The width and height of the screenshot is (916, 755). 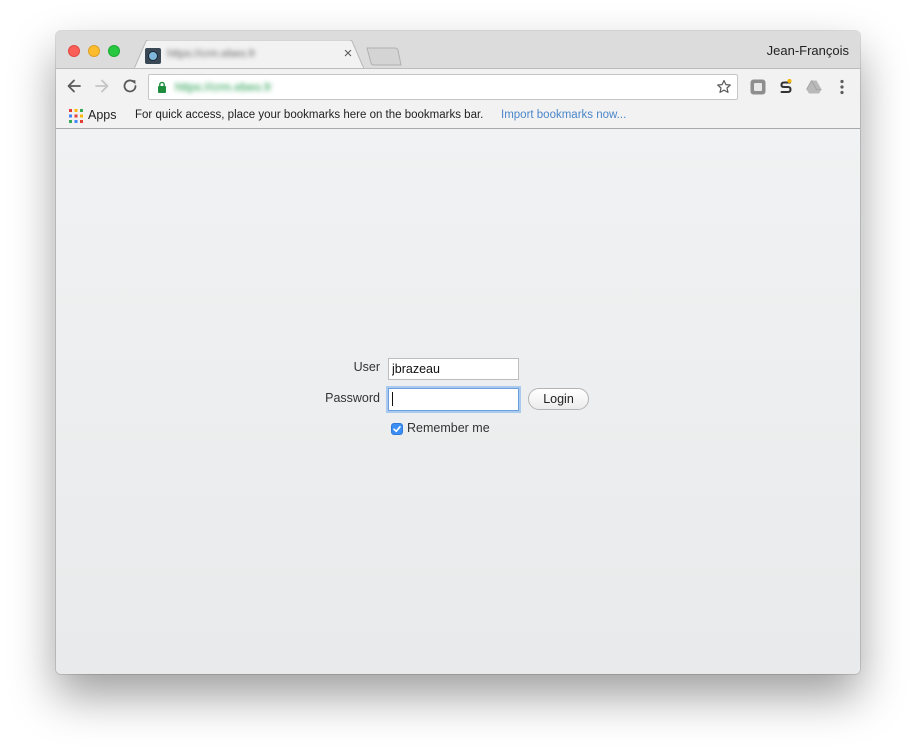 What do you see at coordinates (558, 399) in the screenshot?
I see `login-button: Login` at bounding box center [558, 399].